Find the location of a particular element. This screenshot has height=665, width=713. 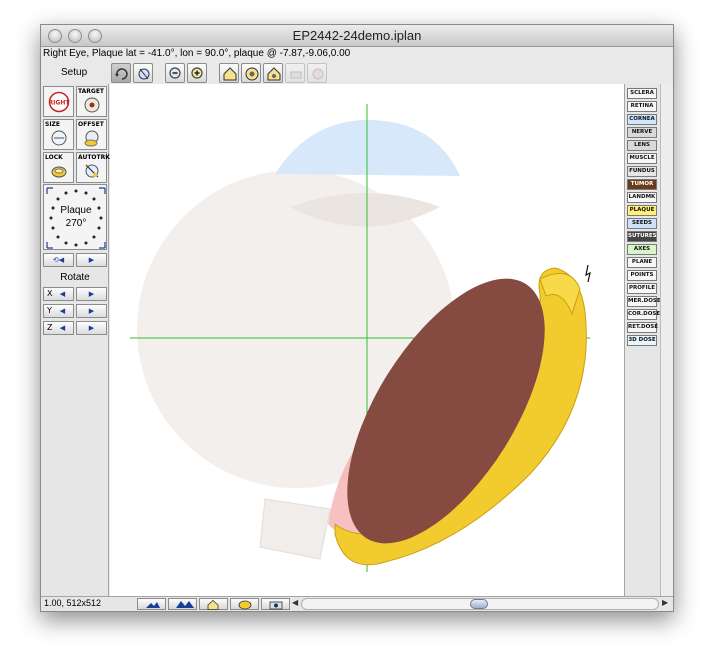

bottom-bar: 1.00, 512x512 ◀ ▶ is located at coordinates (357, 603).